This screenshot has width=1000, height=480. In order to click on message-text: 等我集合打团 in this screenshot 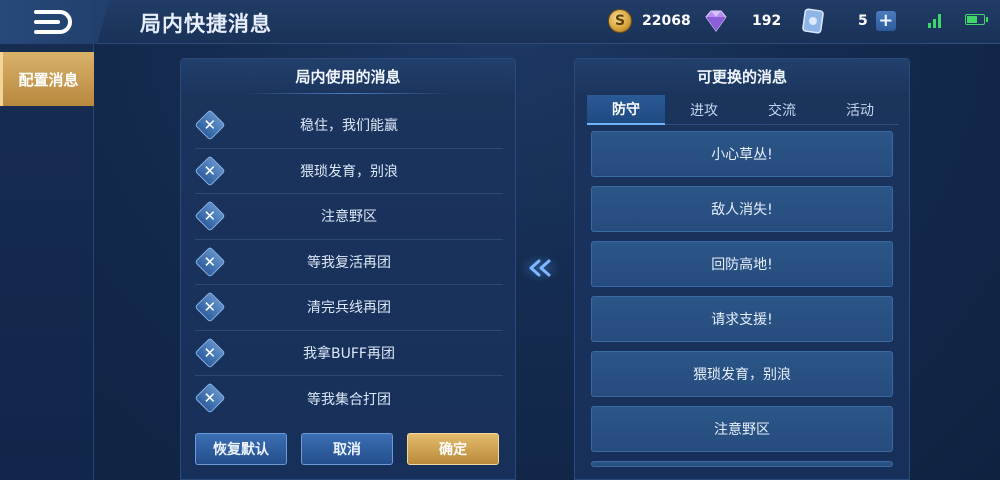, I will do `click(349, 399)`.